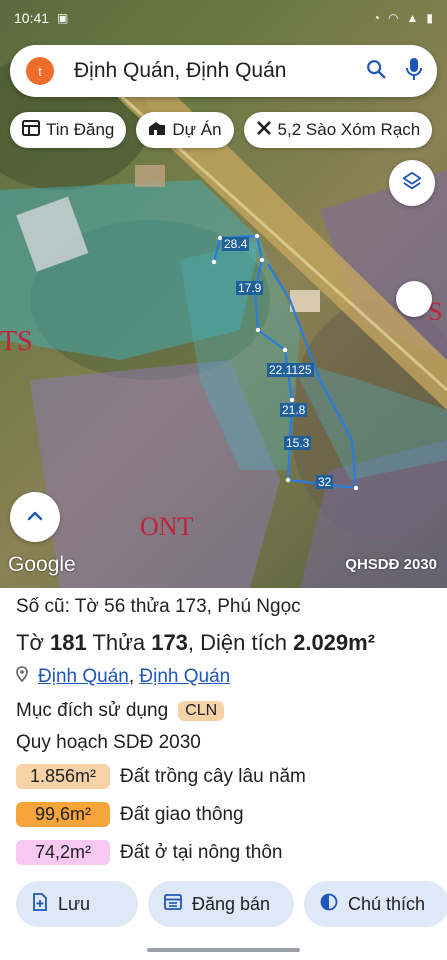 Image resolution: width=447 pixels, height=960 pixels. Describe the element at coordinates (30, 642) in the screenshot. I see `sheet-label: Tờ` at that location.